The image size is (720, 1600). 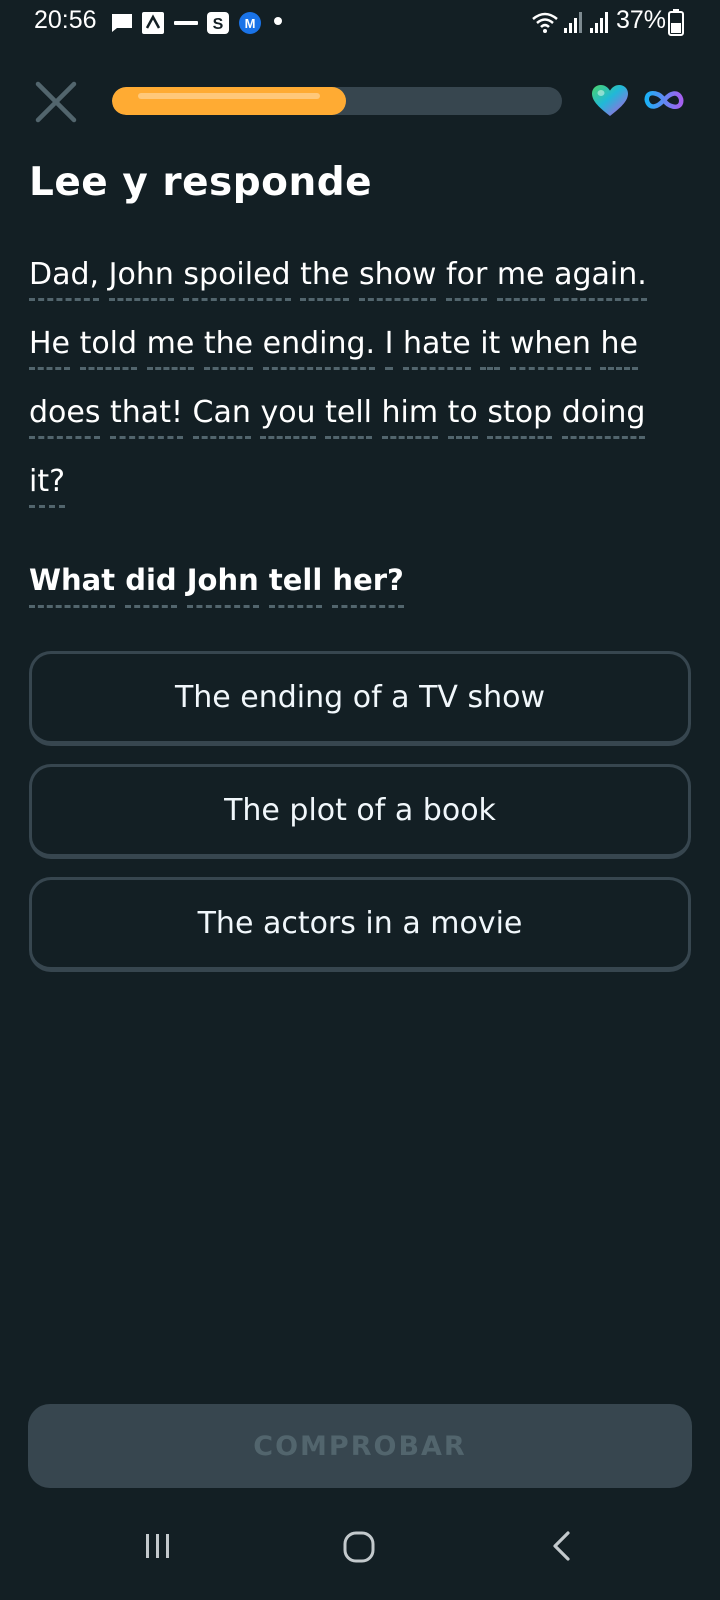 I want to click on battery-icon, so click(x=676, y=22).